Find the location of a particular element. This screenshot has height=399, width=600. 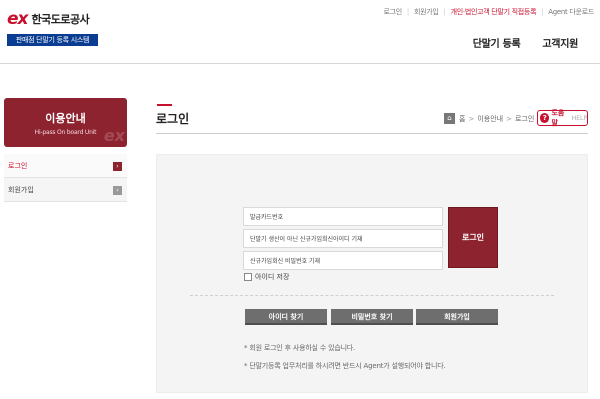

join-button: 회원가입 is located at coordinates (457, 317).